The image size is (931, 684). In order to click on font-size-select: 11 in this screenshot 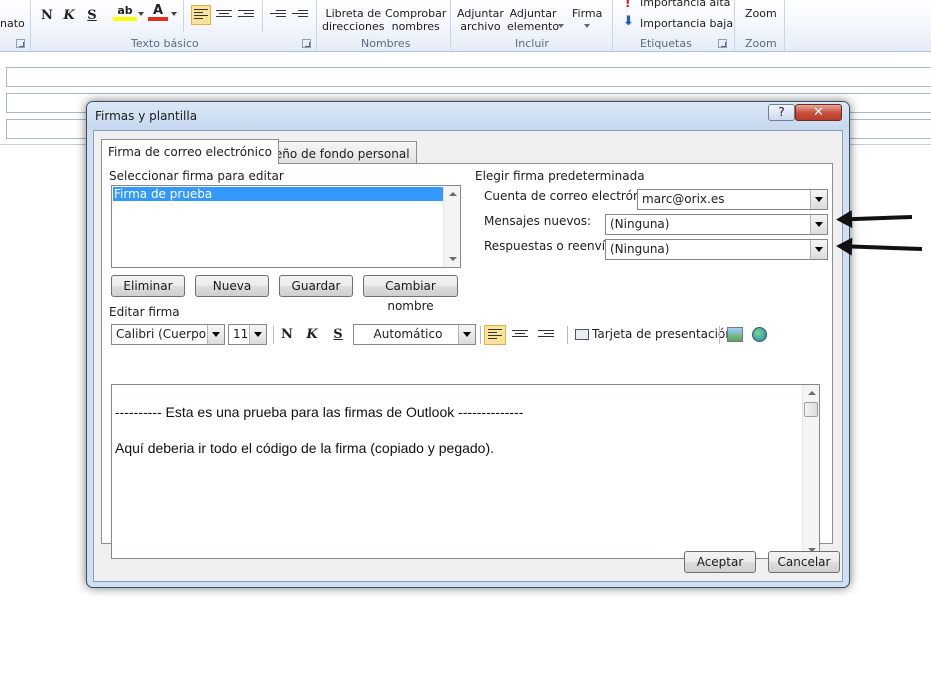, I will do `click(247, 334)`.